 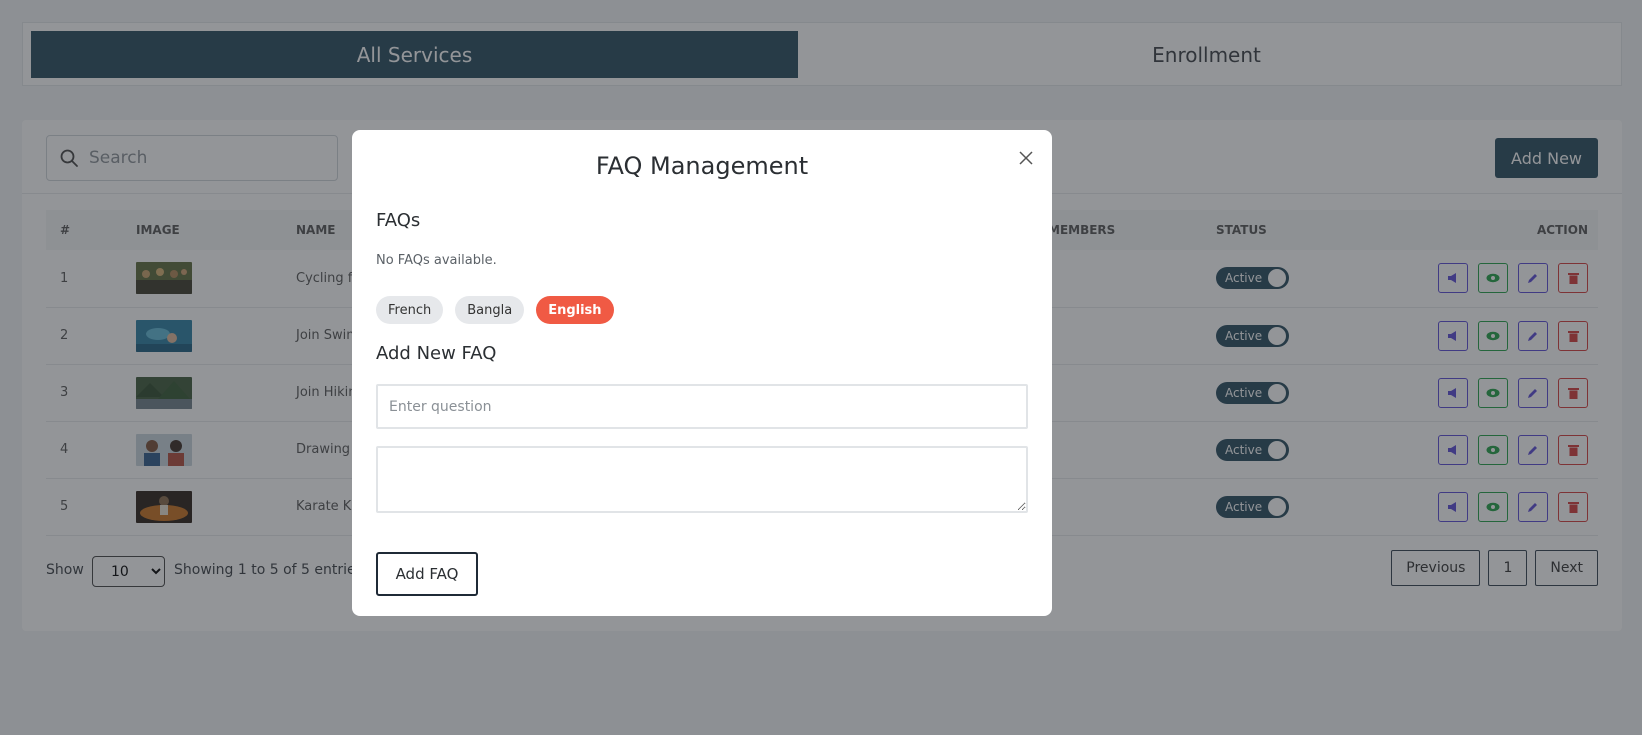 What do you see at coordinates (398, 220) in the screenshot?
I see `faqs-heading: FAQs` at bounding box center [398, 220].